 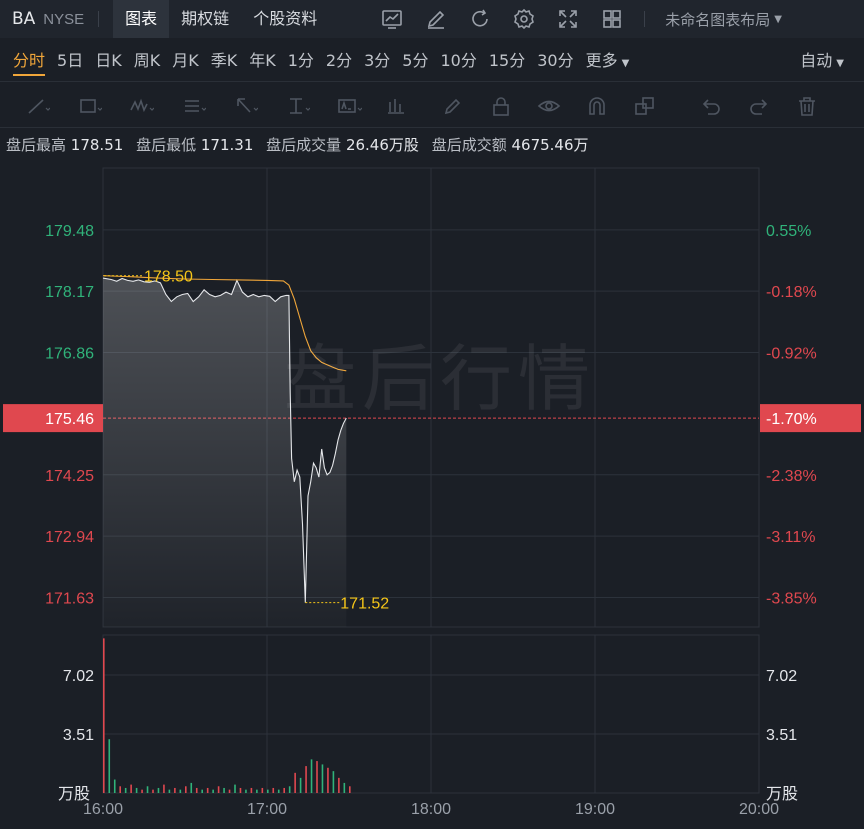 What do you see at coordinates (469, 145) in the screenshot?
I see `amount-label: 盘后成交额` at bounding box center [469, 145].